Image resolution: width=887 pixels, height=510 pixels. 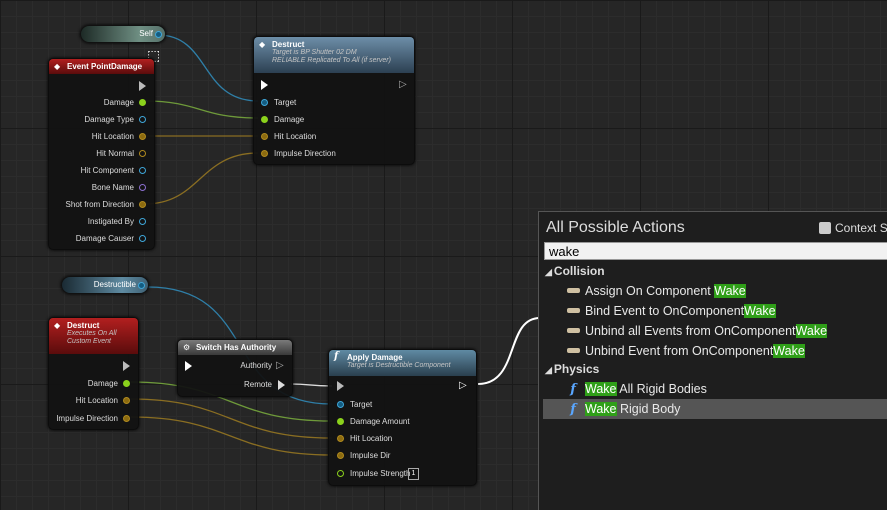 I want to click on destructible-label: Destructible, so click(x=114, y=284).